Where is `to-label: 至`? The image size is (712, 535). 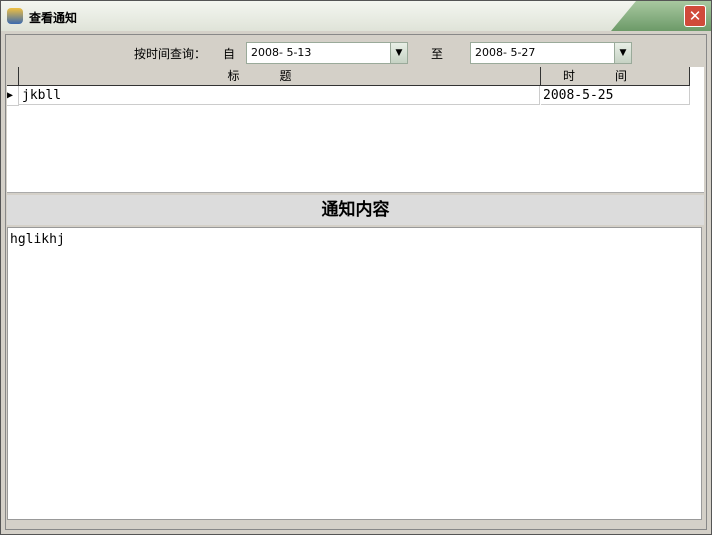 to-label: 至 is located at coordinates (437, 54).